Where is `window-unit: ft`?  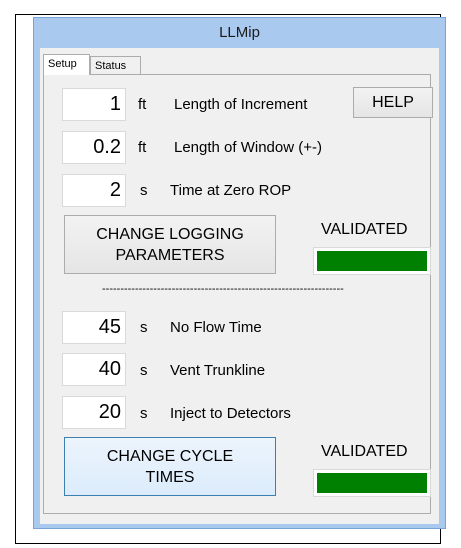 window-unit: ft is located at coordinates (142, 147).